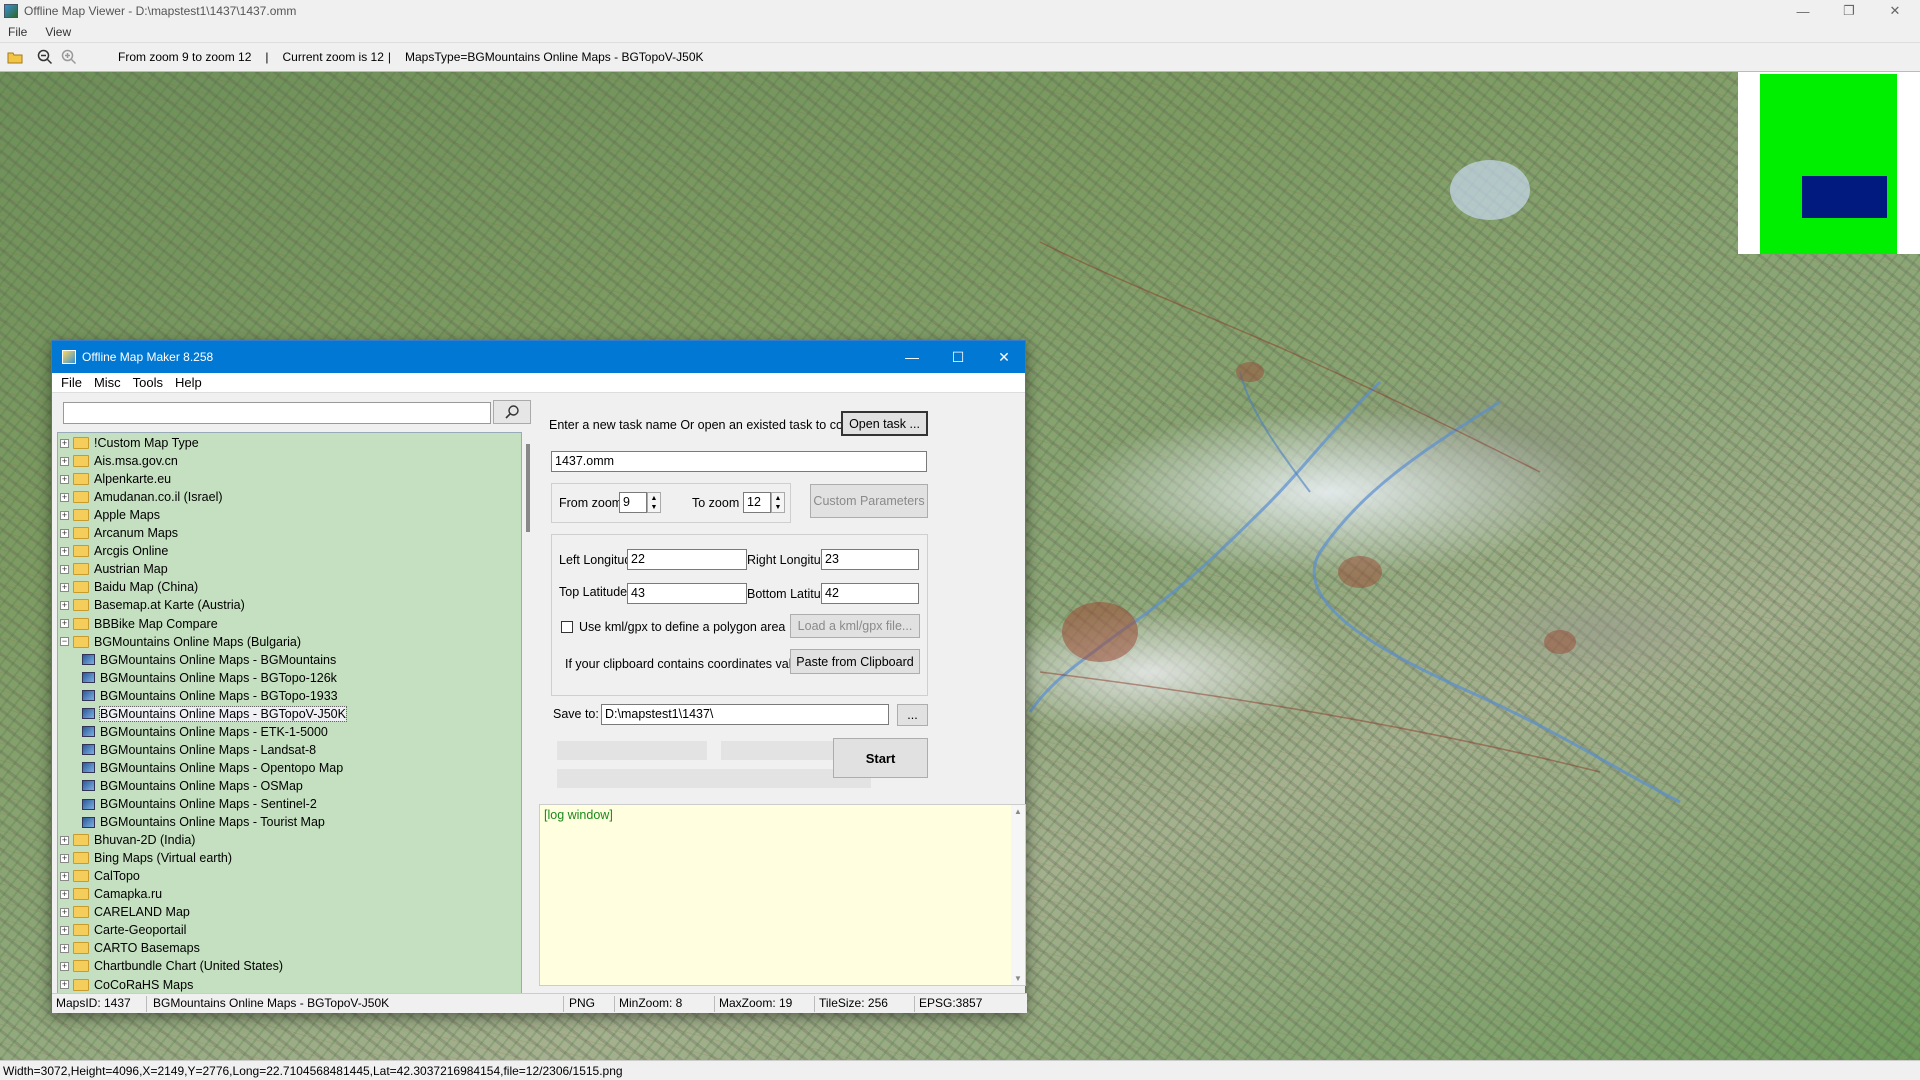 The image size is (1920, 1080). What do you see at coordinates (141, 497) in the screenshot?
I see `map-provider-folder: + Amudanan.co.il (Israel)` at bounding box center [141, 497].